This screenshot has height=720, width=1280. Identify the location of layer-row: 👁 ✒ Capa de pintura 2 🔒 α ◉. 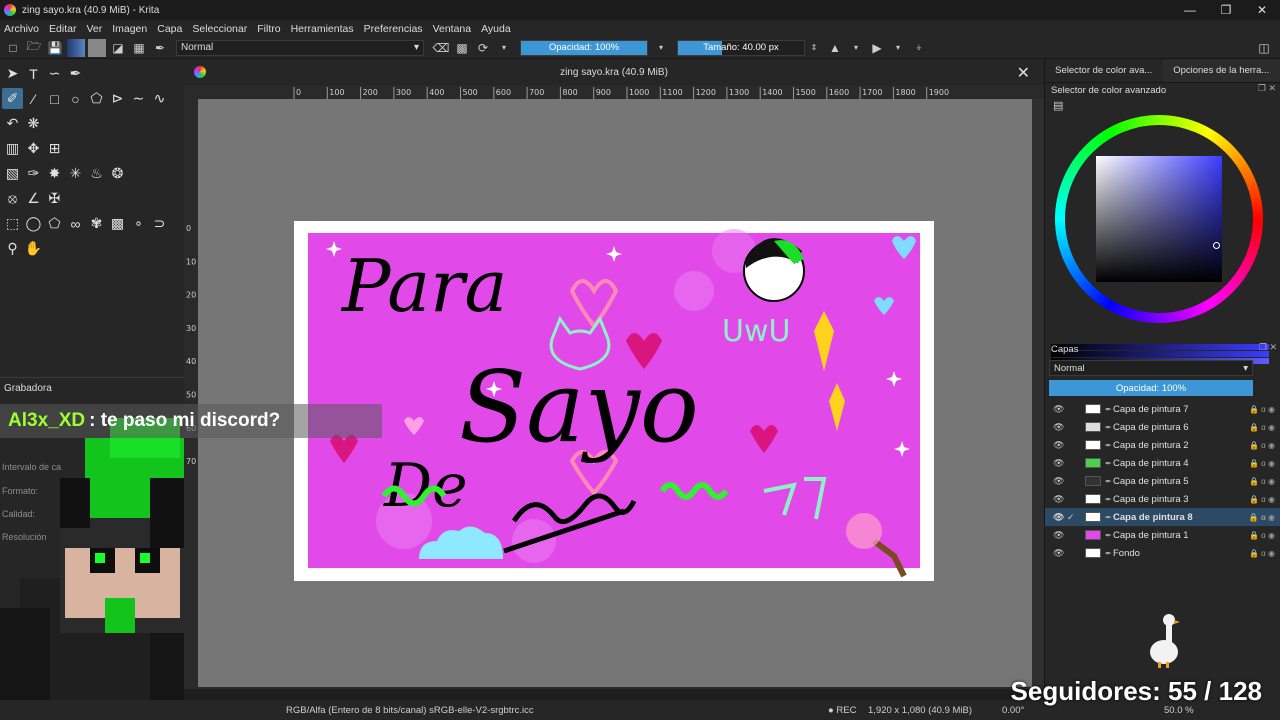
(1162, 445).